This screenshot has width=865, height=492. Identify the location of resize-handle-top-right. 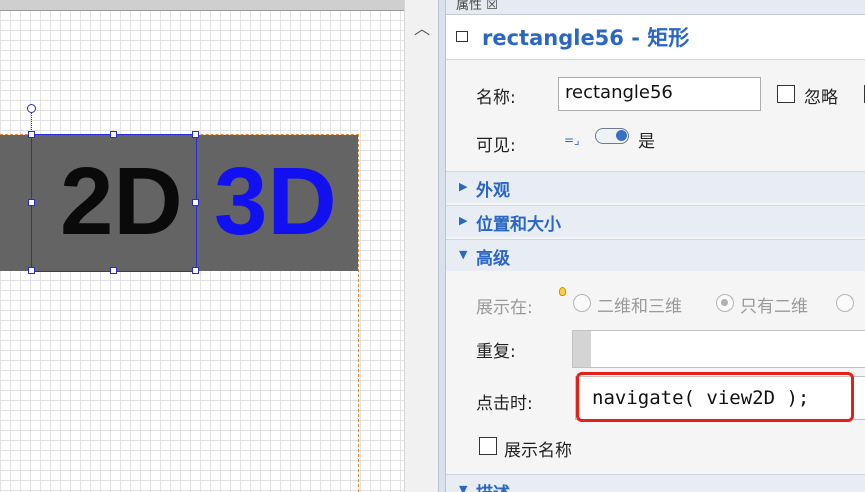
(195, 134).